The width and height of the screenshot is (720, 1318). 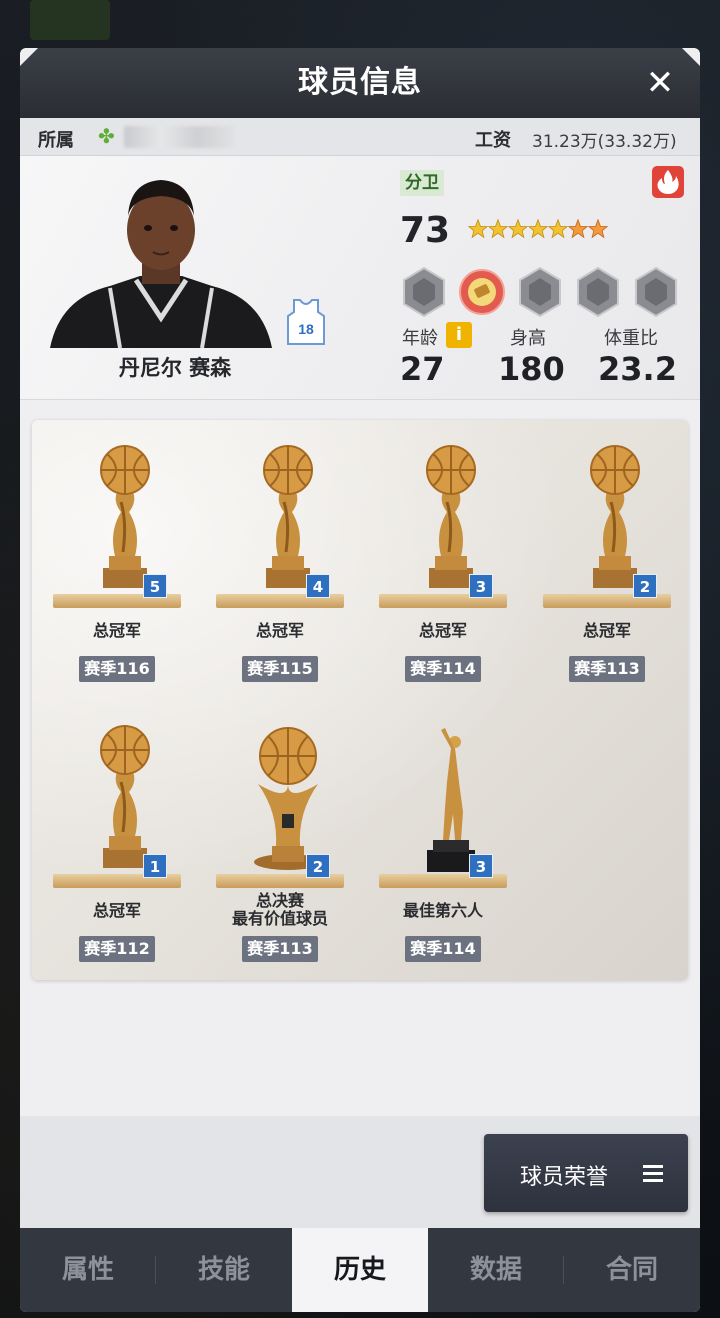 I want to click on fire-icon, so click(x=668, y=182).